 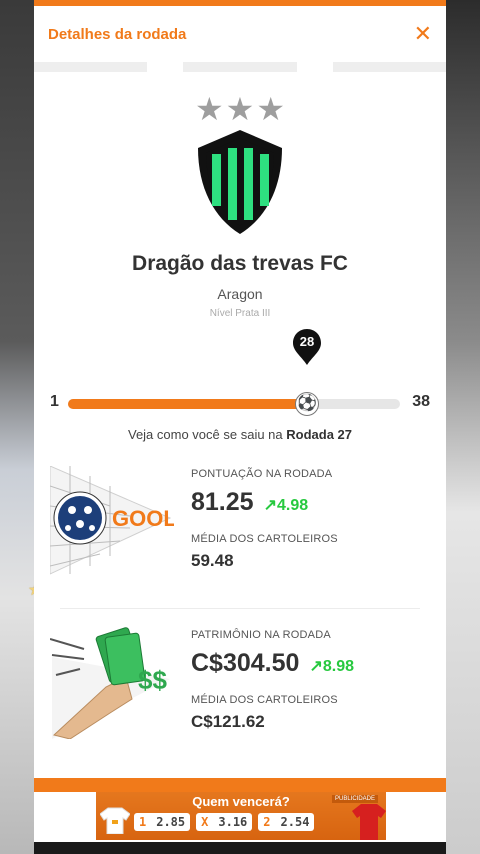 I want to click on score-average-value: 59.48, so click(x=212, y=560).